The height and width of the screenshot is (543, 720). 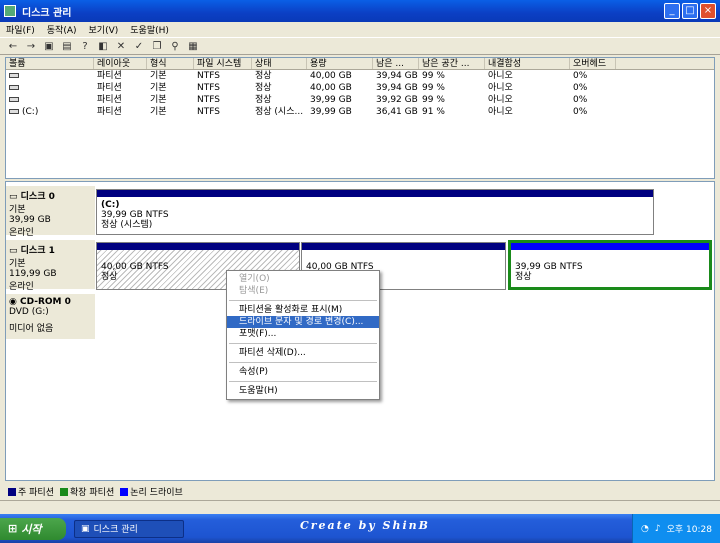 I want to click on console-tree-icon: ▣, so click(x=49, y=46).